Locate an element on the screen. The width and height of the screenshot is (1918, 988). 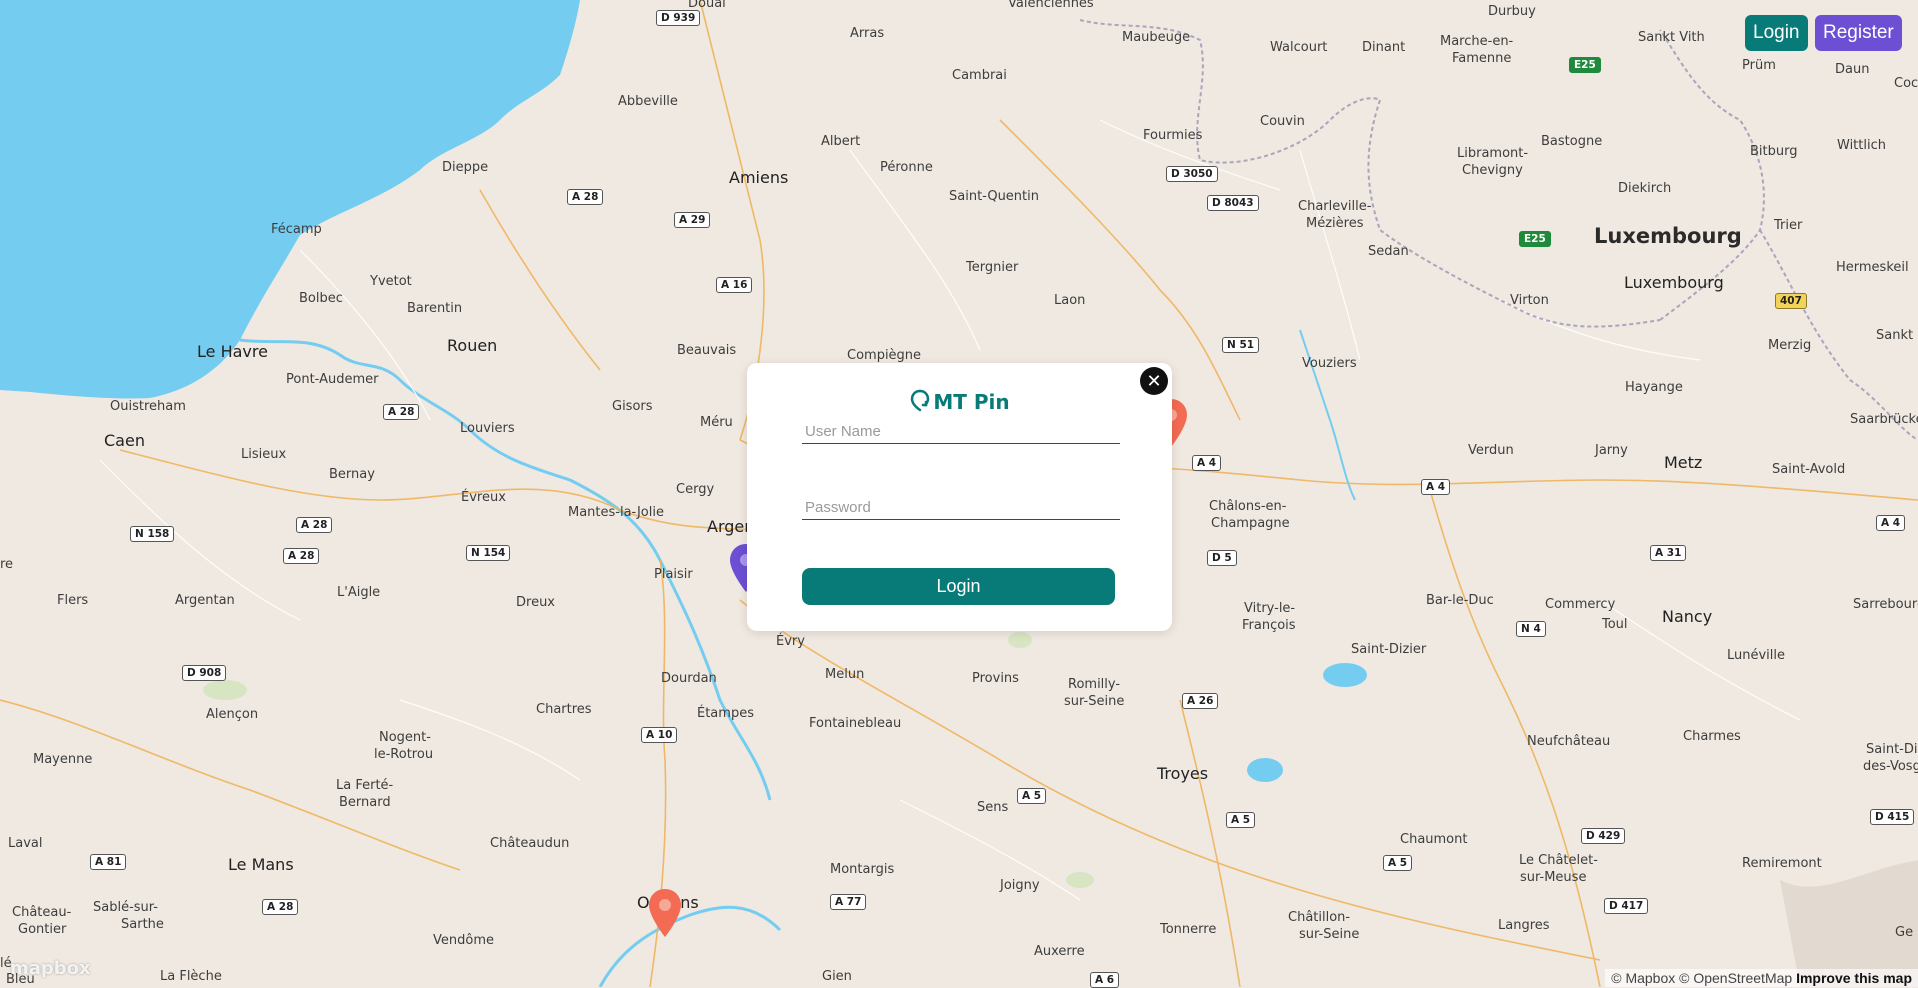
place-label: Charmes is located at coordinates (1712, 736).